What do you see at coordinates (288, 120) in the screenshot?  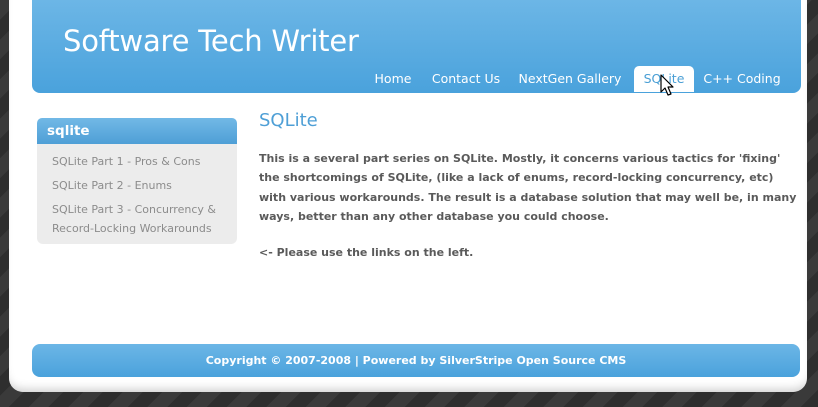 I see `page-title: SQLite` at bounding box center [288, 120].